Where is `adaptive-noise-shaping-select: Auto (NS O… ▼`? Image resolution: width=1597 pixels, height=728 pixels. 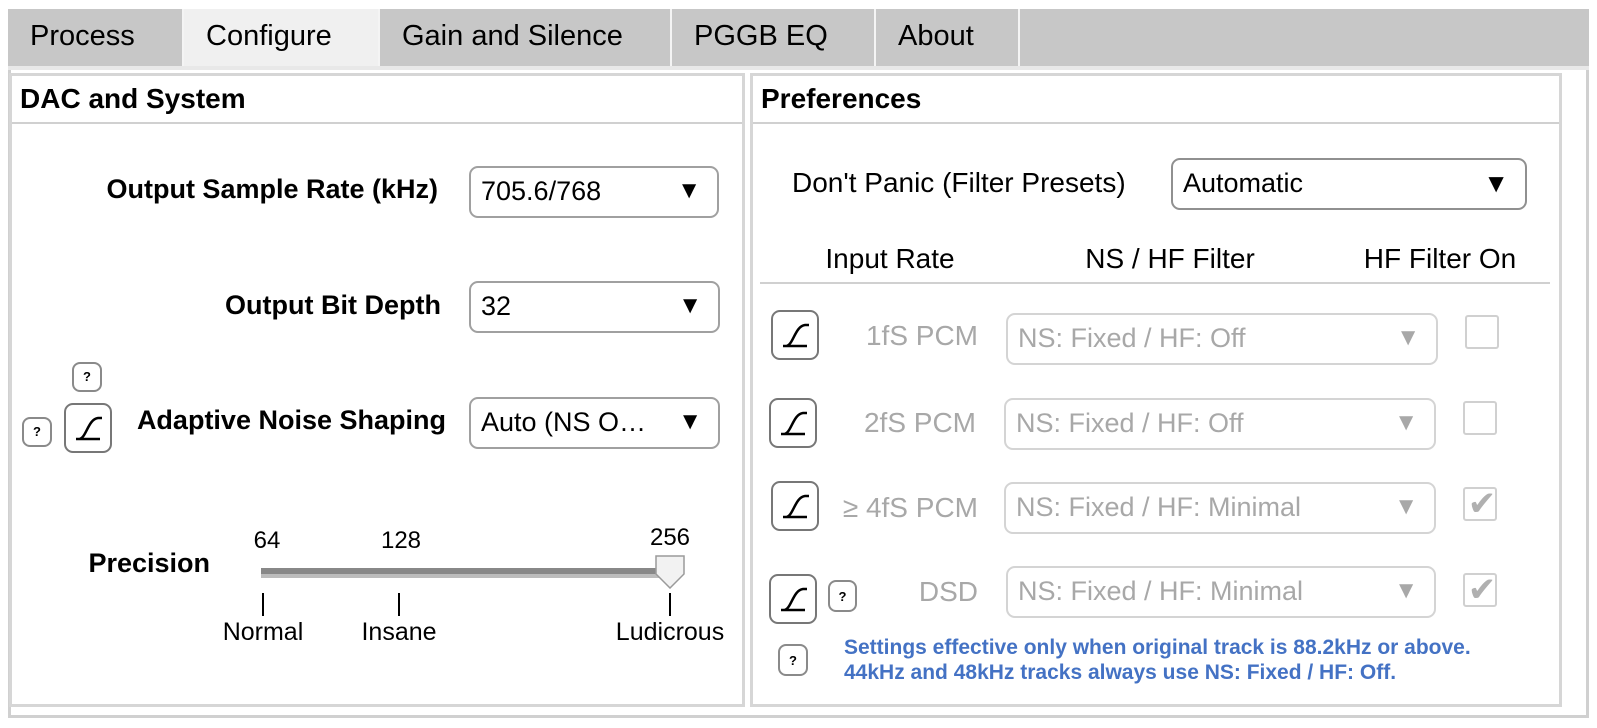 adaptive-noise-shaping-select: Auto (NS O… ▼ is located at coordinates (594, 423).